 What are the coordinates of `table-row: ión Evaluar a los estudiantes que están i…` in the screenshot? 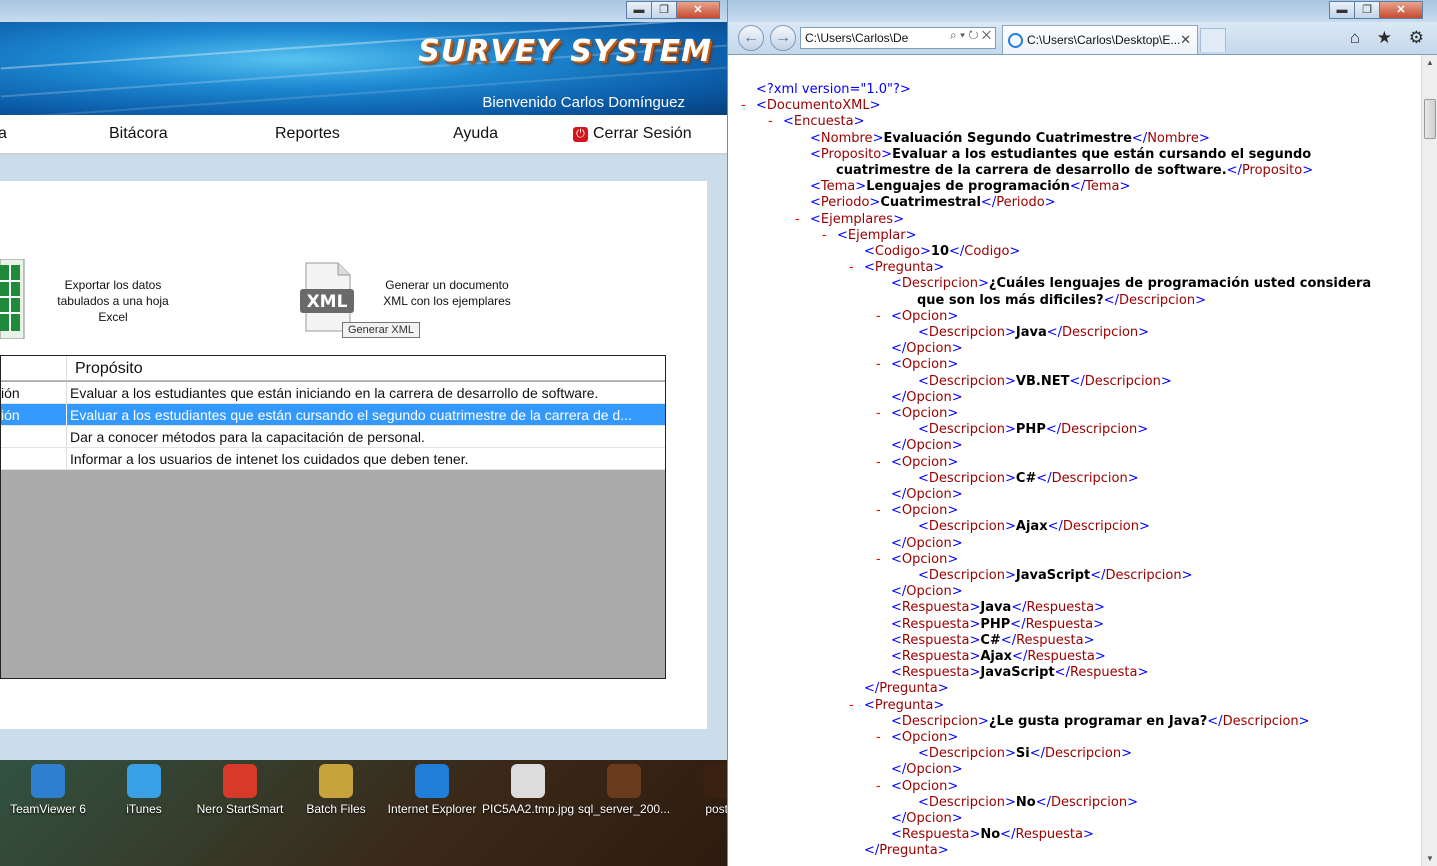 It's located at (333, 393).